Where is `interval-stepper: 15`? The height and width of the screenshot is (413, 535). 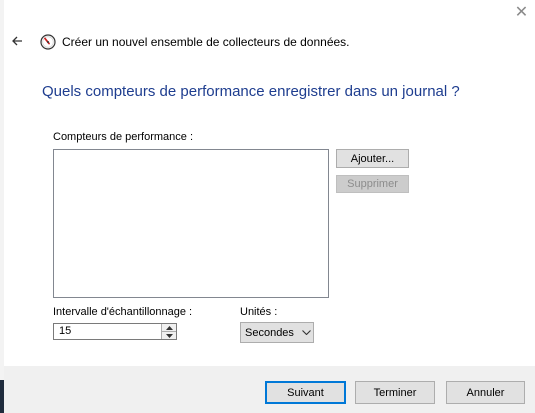
interval-stepper: 15 is located at coordinates (115, 331).